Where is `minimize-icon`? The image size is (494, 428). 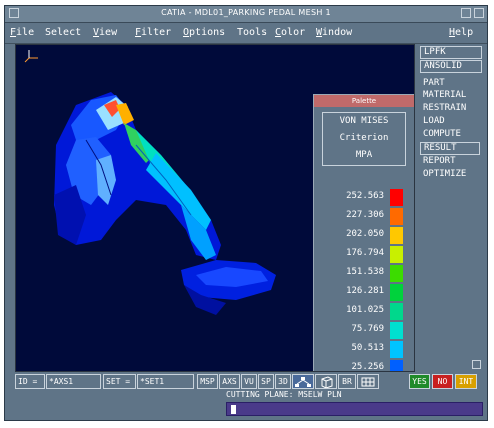
minimize-icon is located at coordinates (466, 13).